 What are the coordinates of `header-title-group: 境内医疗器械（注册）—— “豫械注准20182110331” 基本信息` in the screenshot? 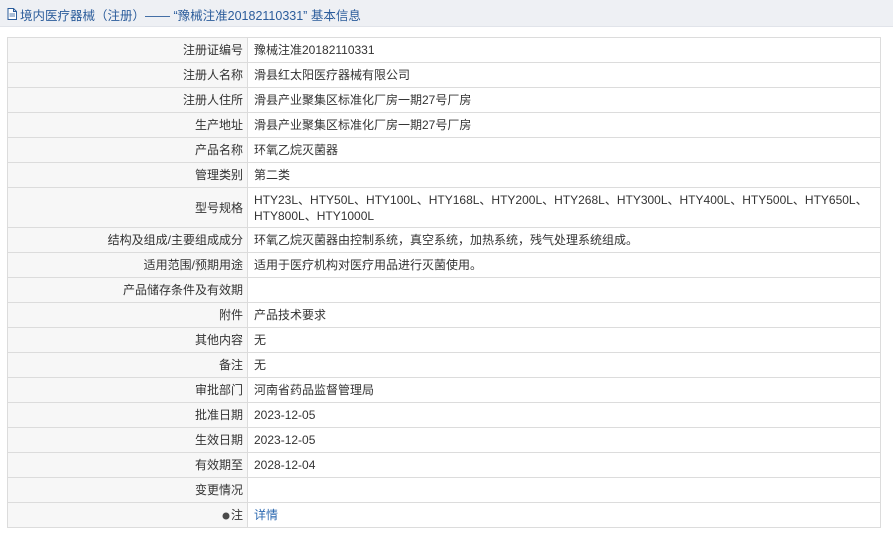 It's located at (184, 14).